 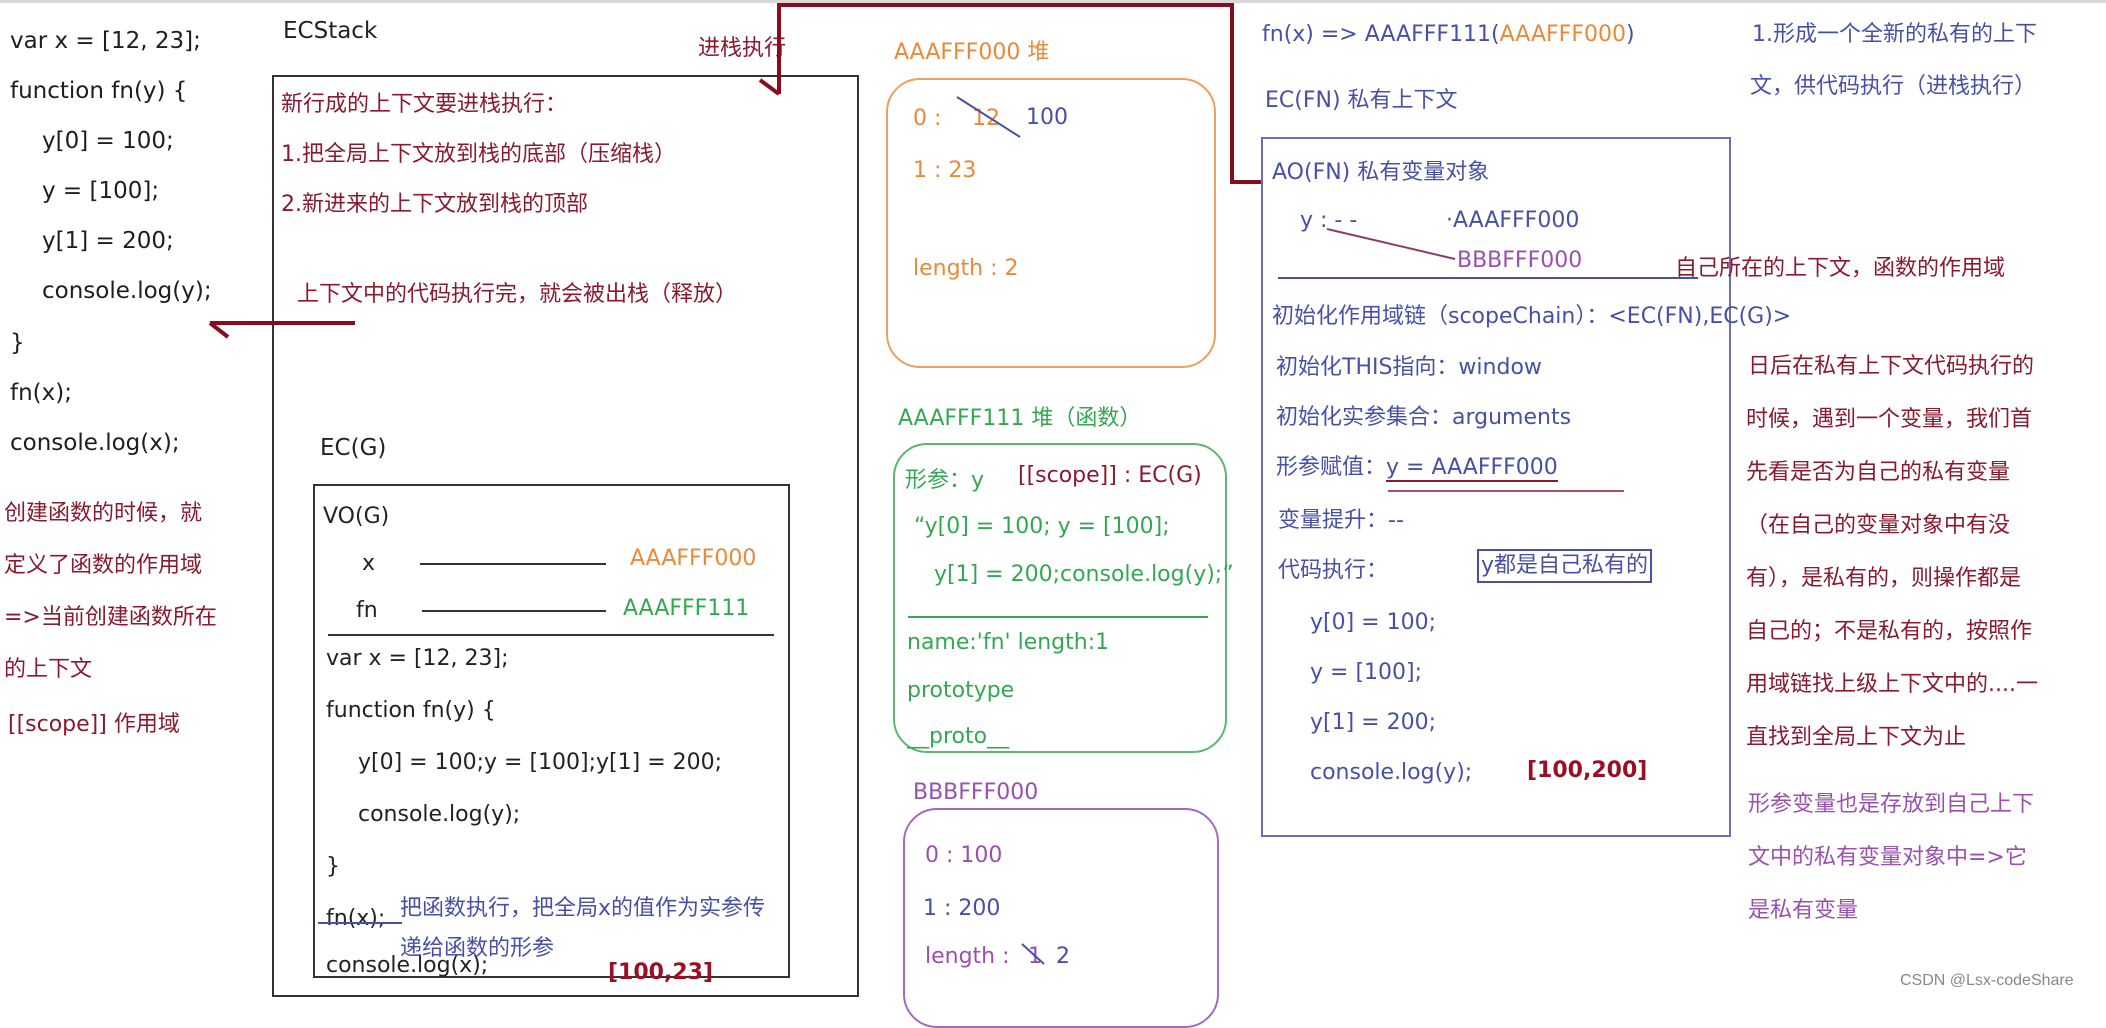 I want to click on push-arrow-head, so click(x=769, y=87).